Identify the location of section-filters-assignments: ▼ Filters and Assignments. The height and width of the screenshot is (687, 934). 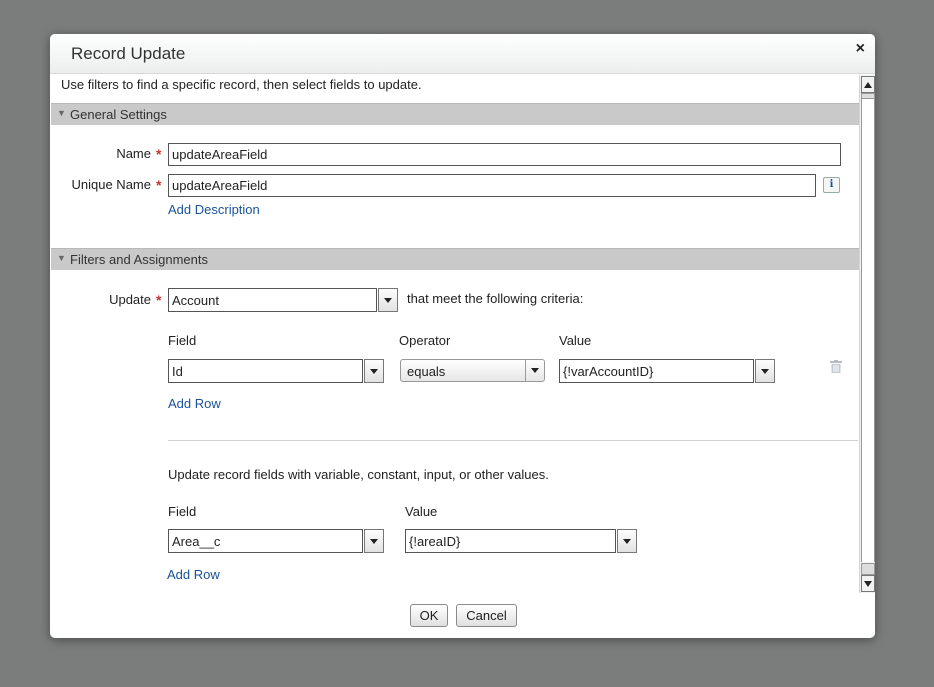
(455, 259).